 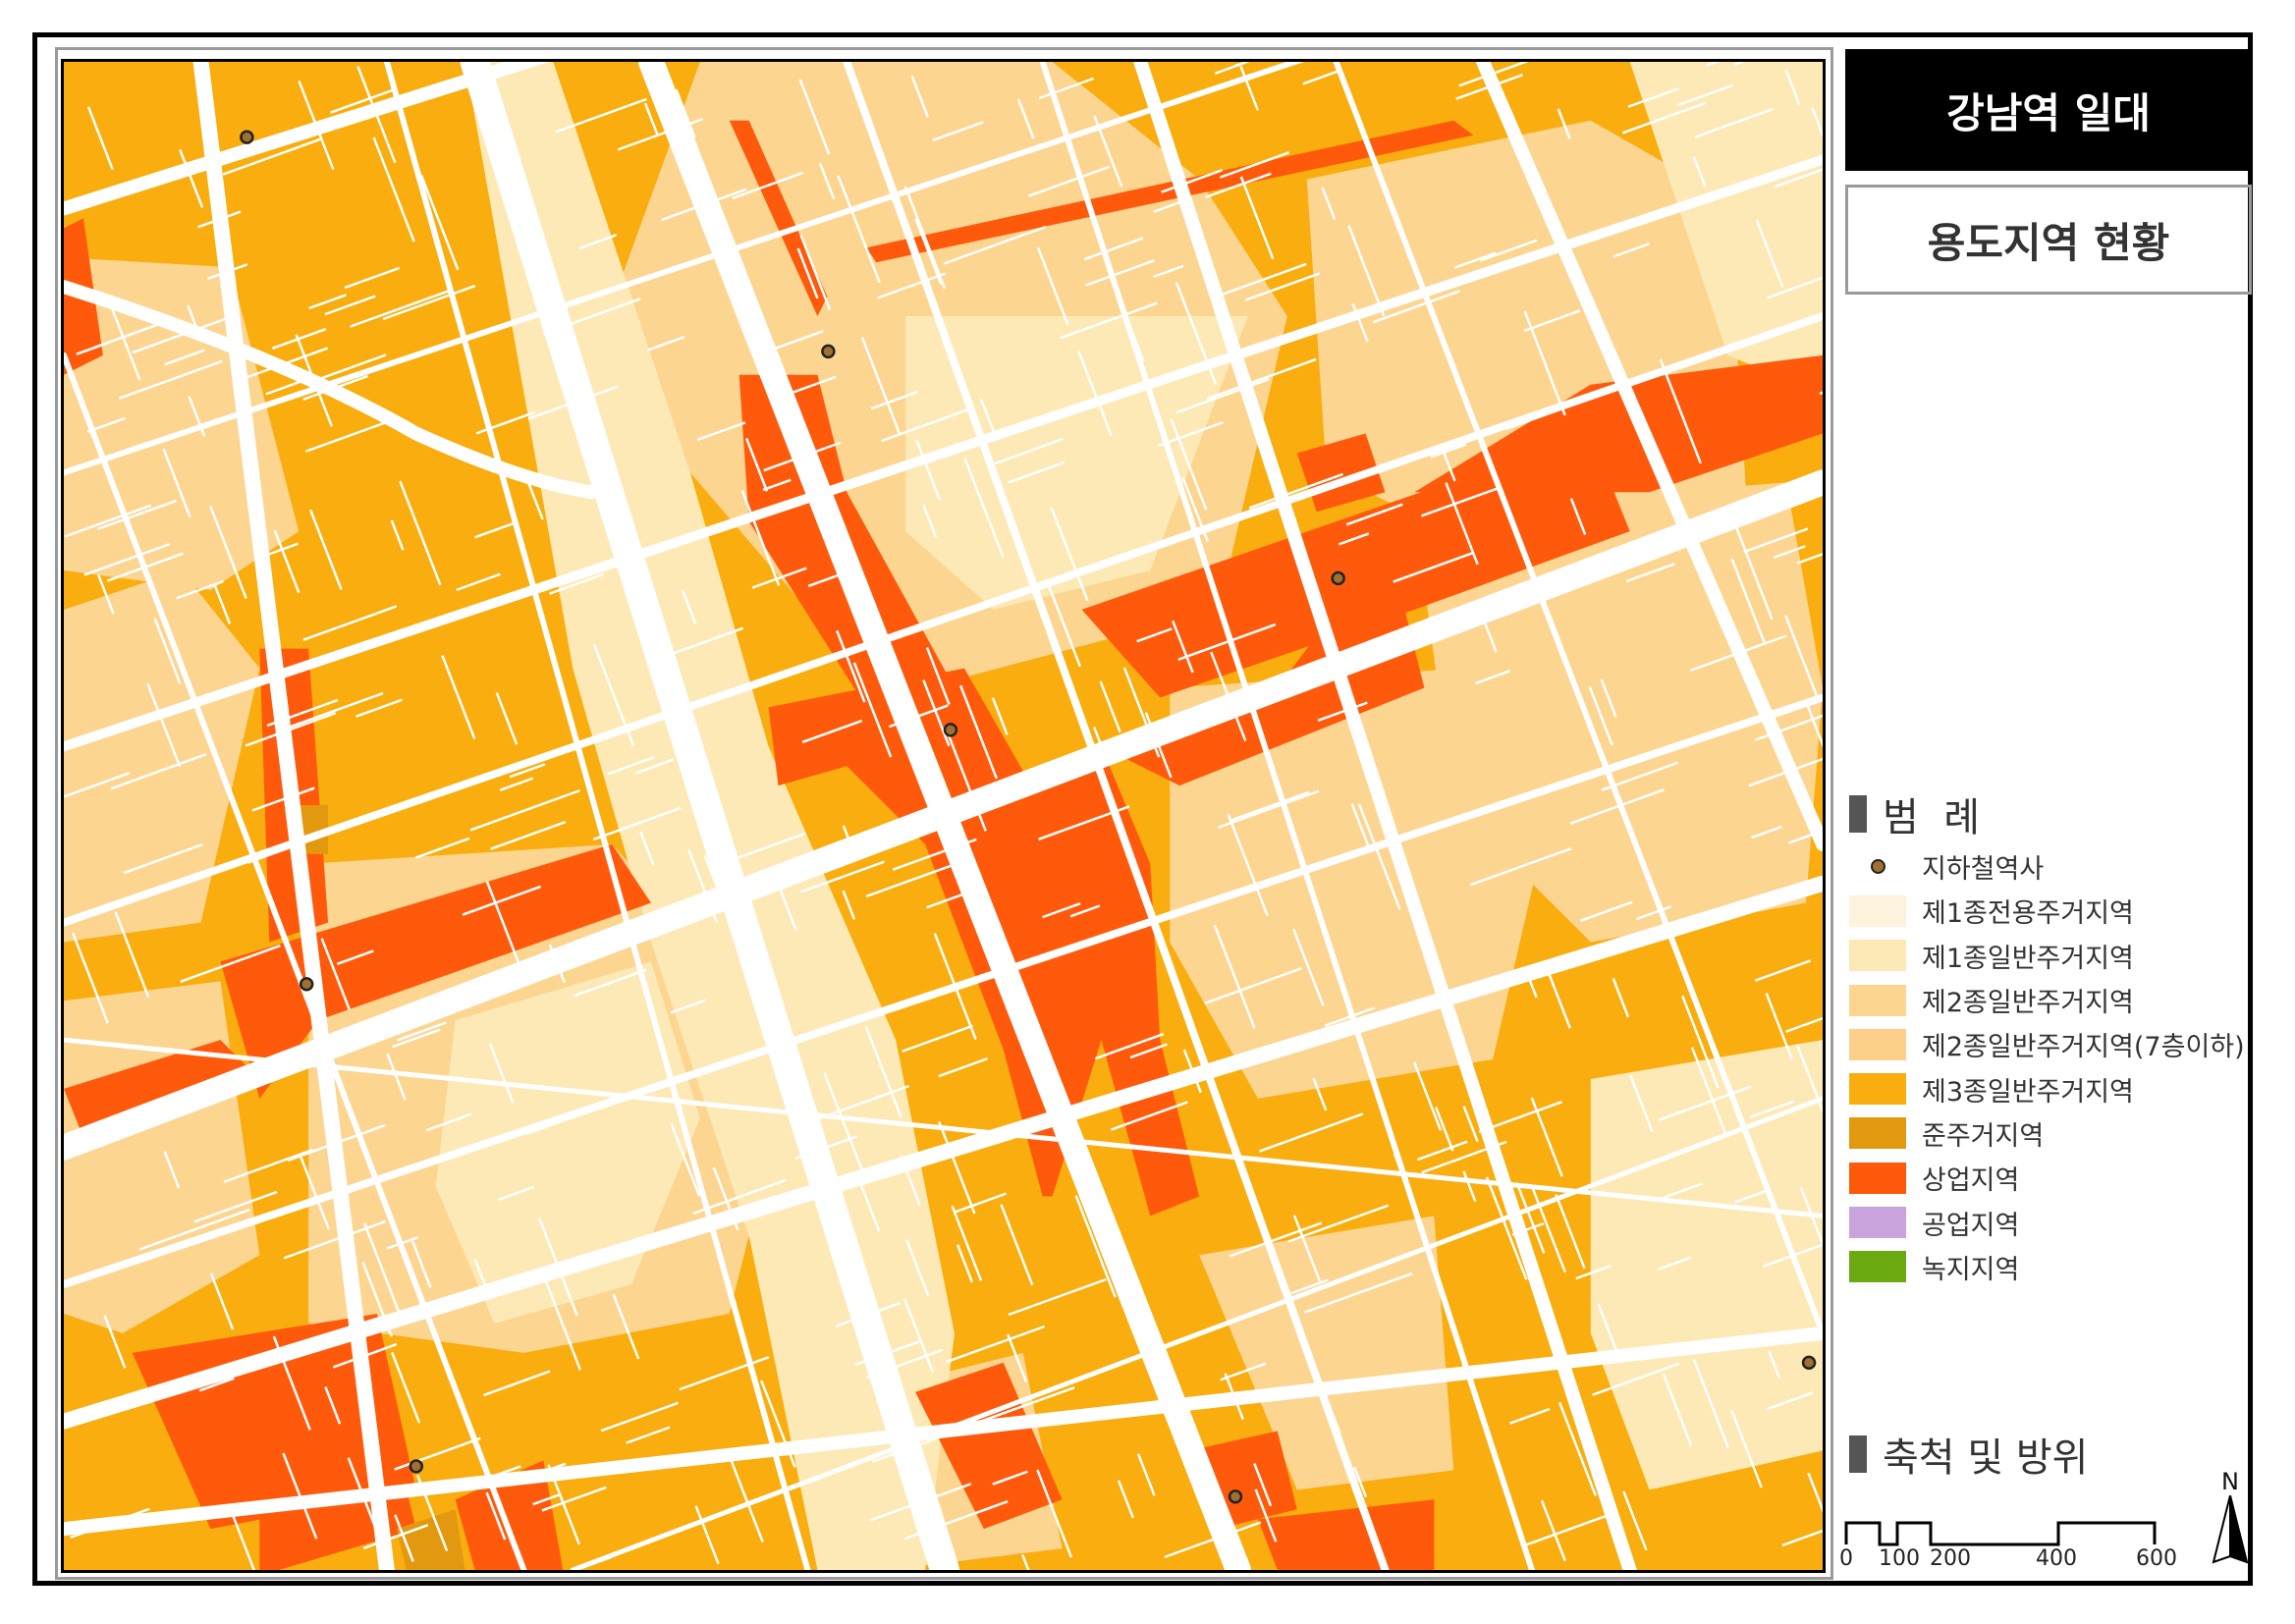 What do you see at coordinates (2230, 1481) in the screenshot?
I see `north-label: N` at bounding box center [2230, 1481].